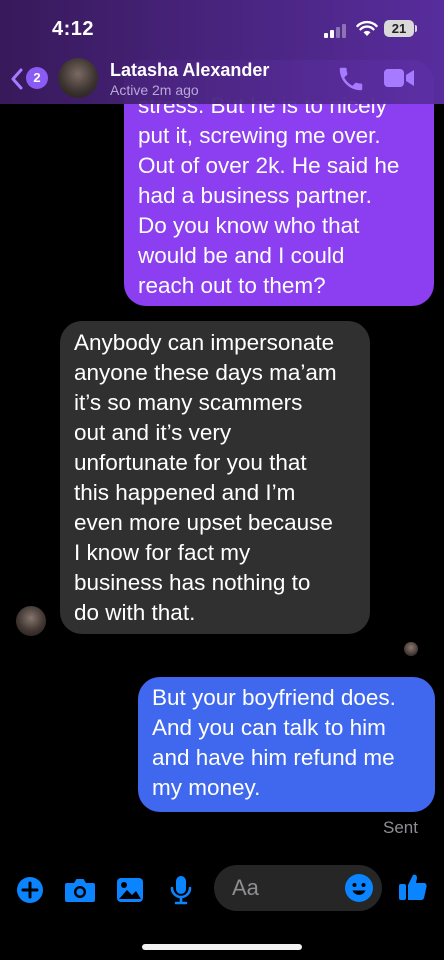 This screenshot has width=444, height=960. What do you see at coordinates (351, 79) in the screenshot?
I see `phone-icon` at bounding box center [351, 79].